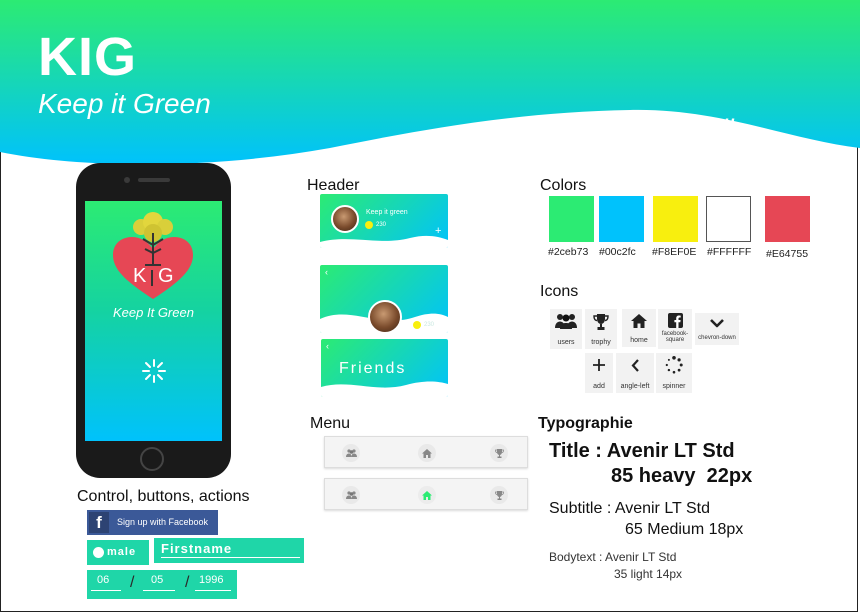 This screenshot has width=860, height=614. What do you see at coordinates (127, 180) in the screenshot?
I see `phone-camera` at bounding box center [127, 180].